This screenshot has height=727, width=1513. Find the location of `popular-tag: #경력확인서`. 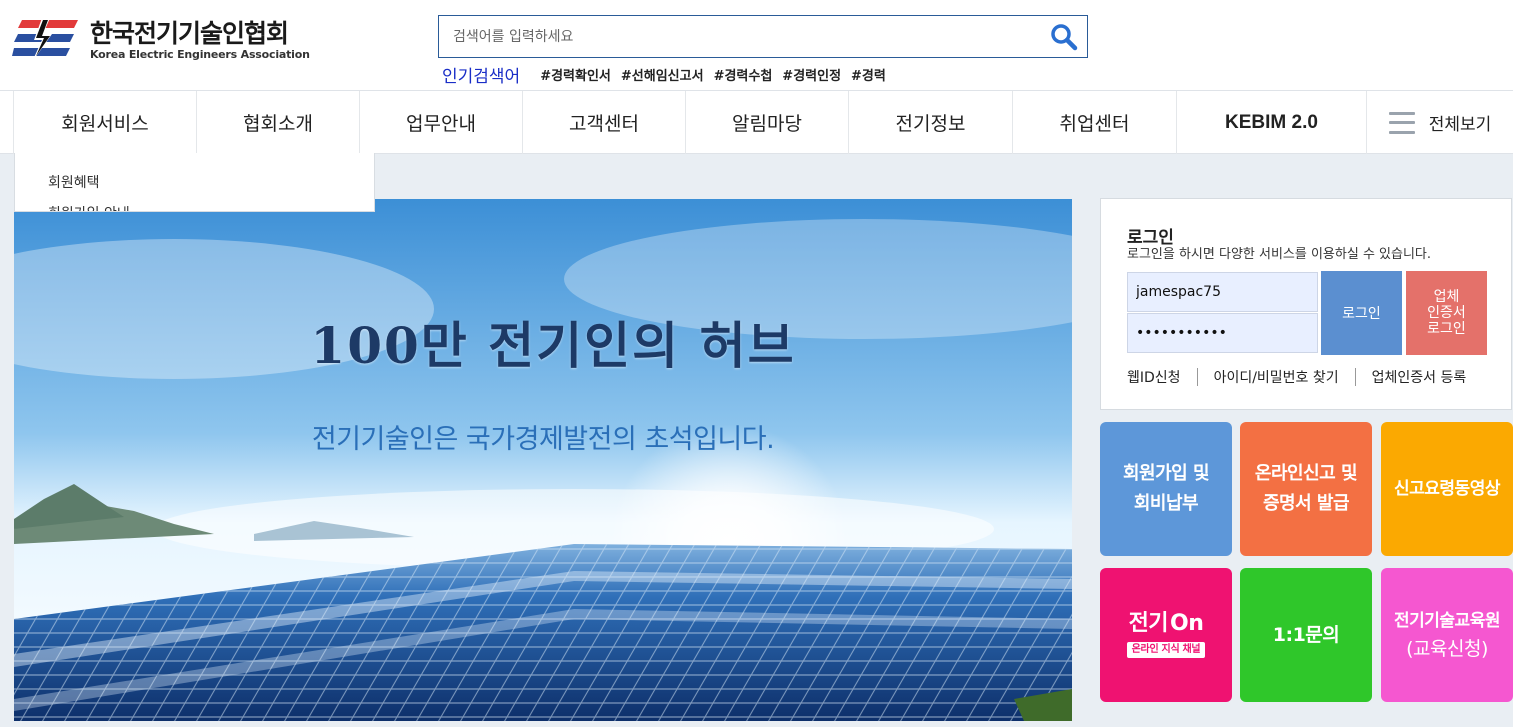

popular-tag: #경력확인서 is located at coordinates (575, 74).